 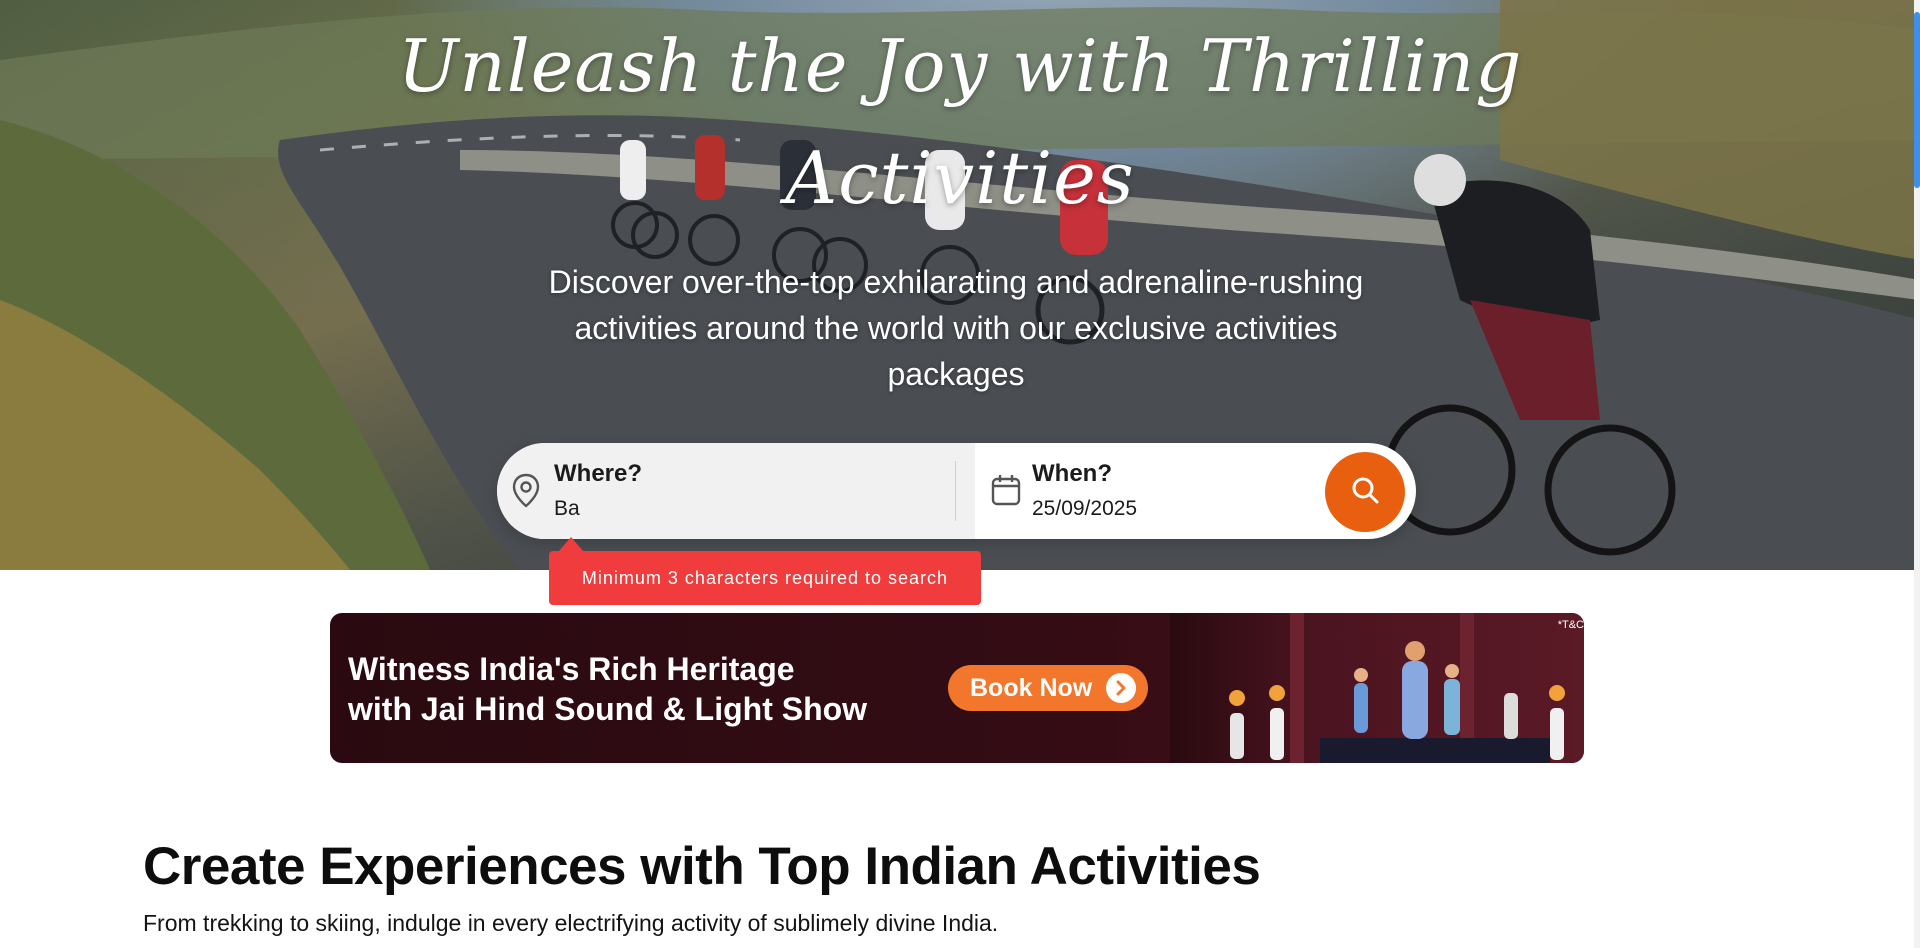 I want to click on book-now-label: Book Now, so click(x=1031, y=687).